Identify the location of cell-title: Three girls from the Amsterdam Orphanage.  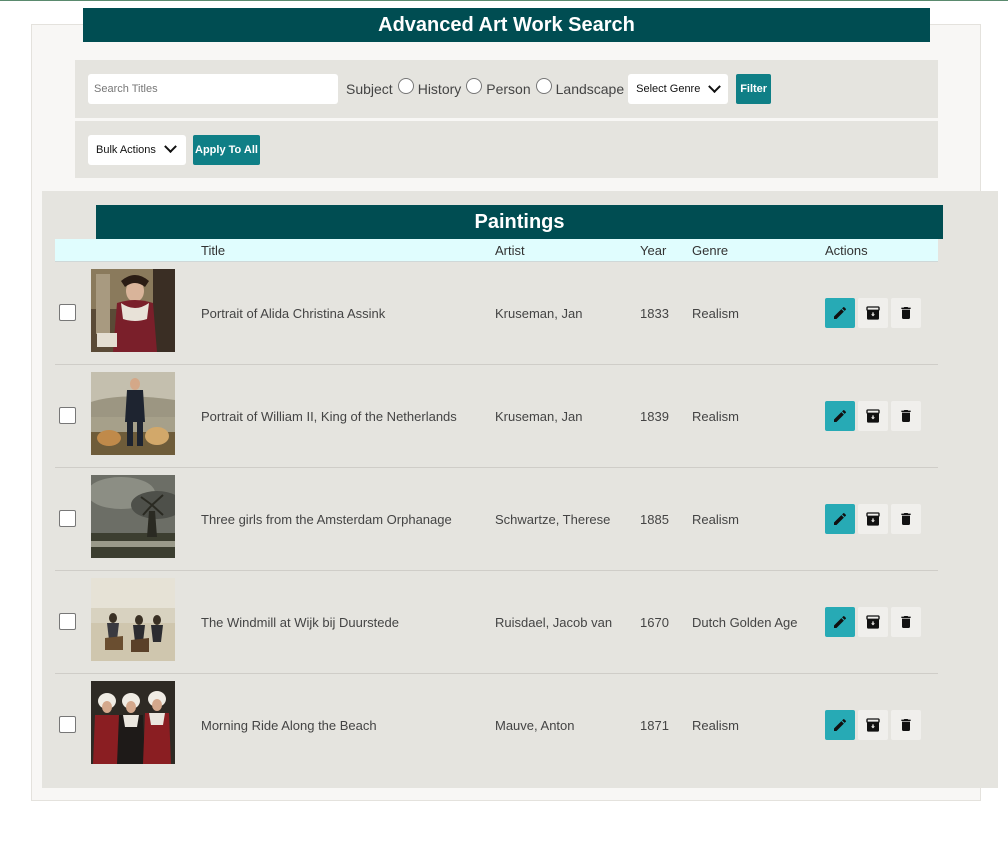
(326, 519).